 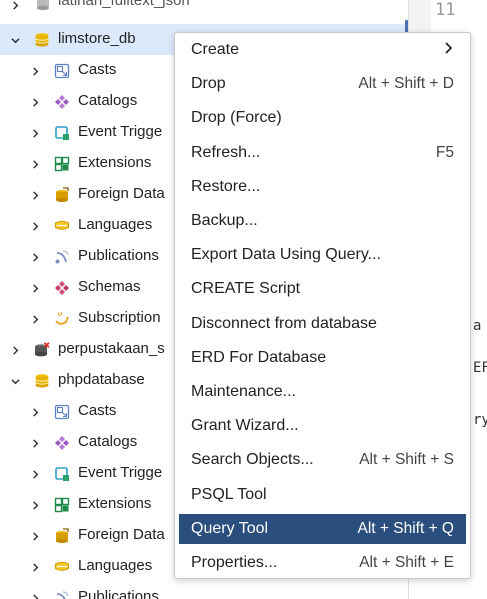 What do you see at coordinates (229, 494) in the screenshot?
I see `menu-item-label: PSQL Tool` at bounding box center [229, 494].